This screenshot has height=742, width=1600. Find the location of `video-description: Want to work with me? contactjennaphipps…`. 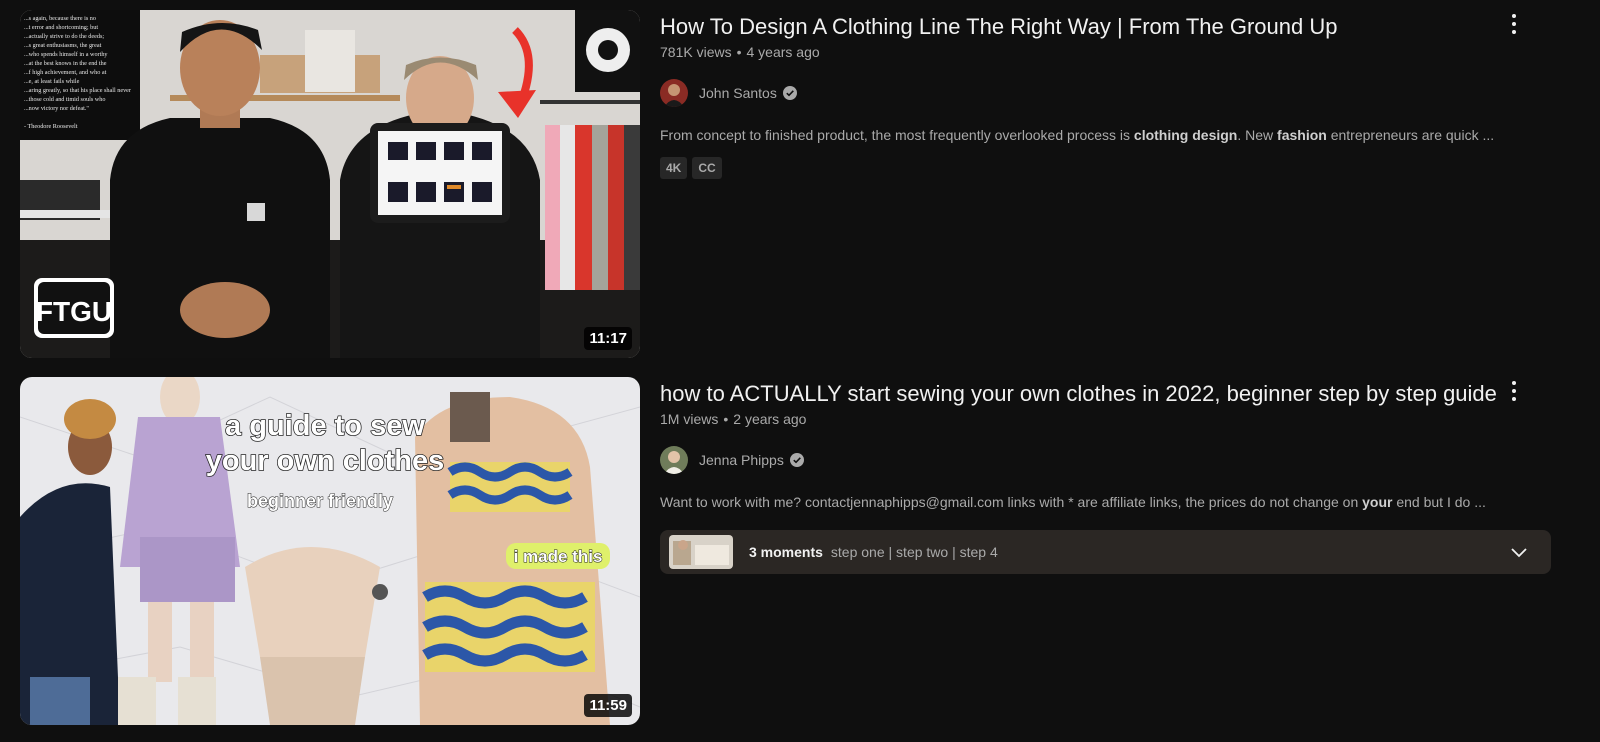

video-description: Want to work with me? contactjennaphipps… is located at coordinates (1100, 502).